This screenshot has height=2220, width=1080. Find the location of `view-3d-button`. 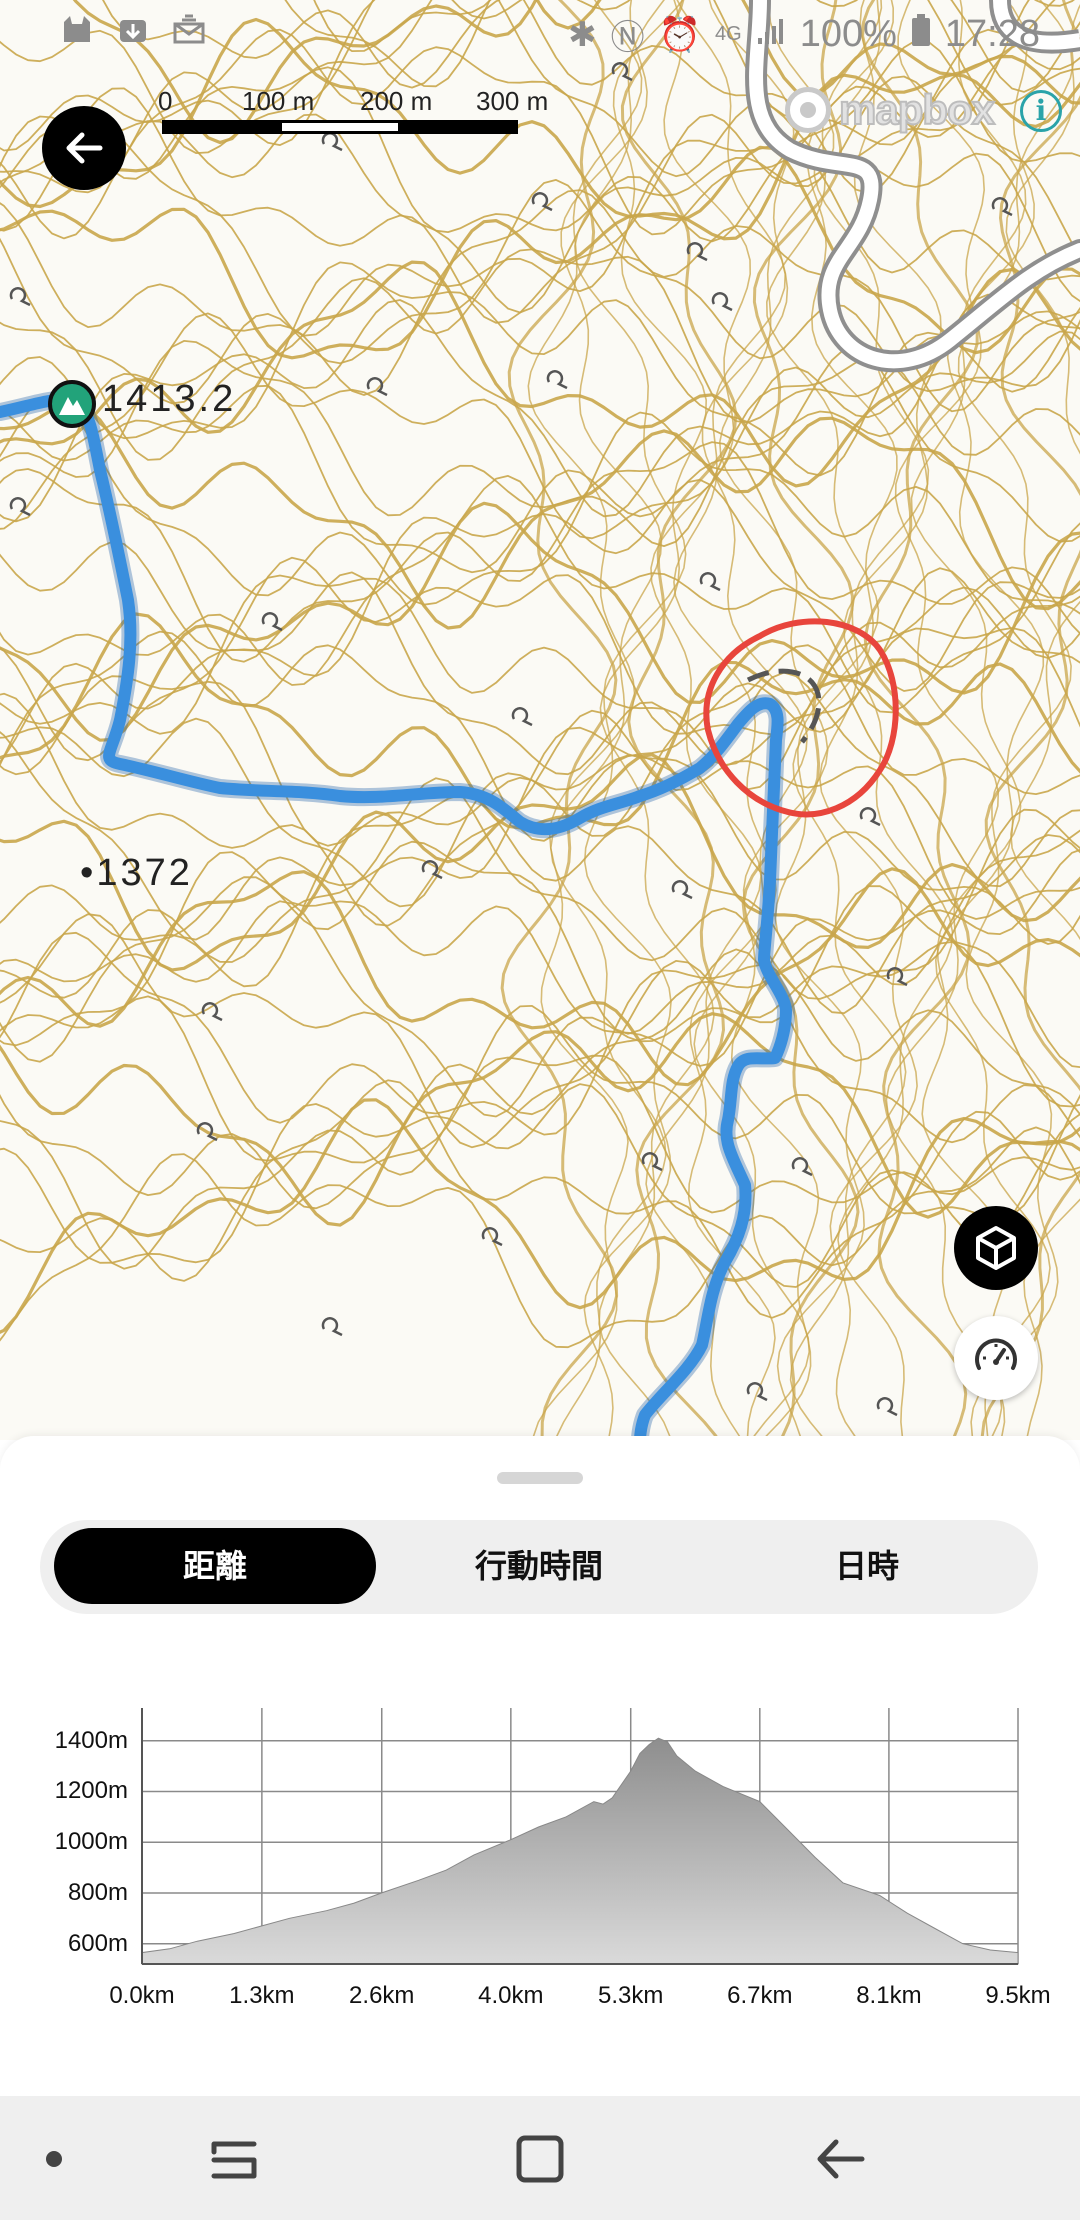

view-3d-button is located at coordinates (996, 1248).